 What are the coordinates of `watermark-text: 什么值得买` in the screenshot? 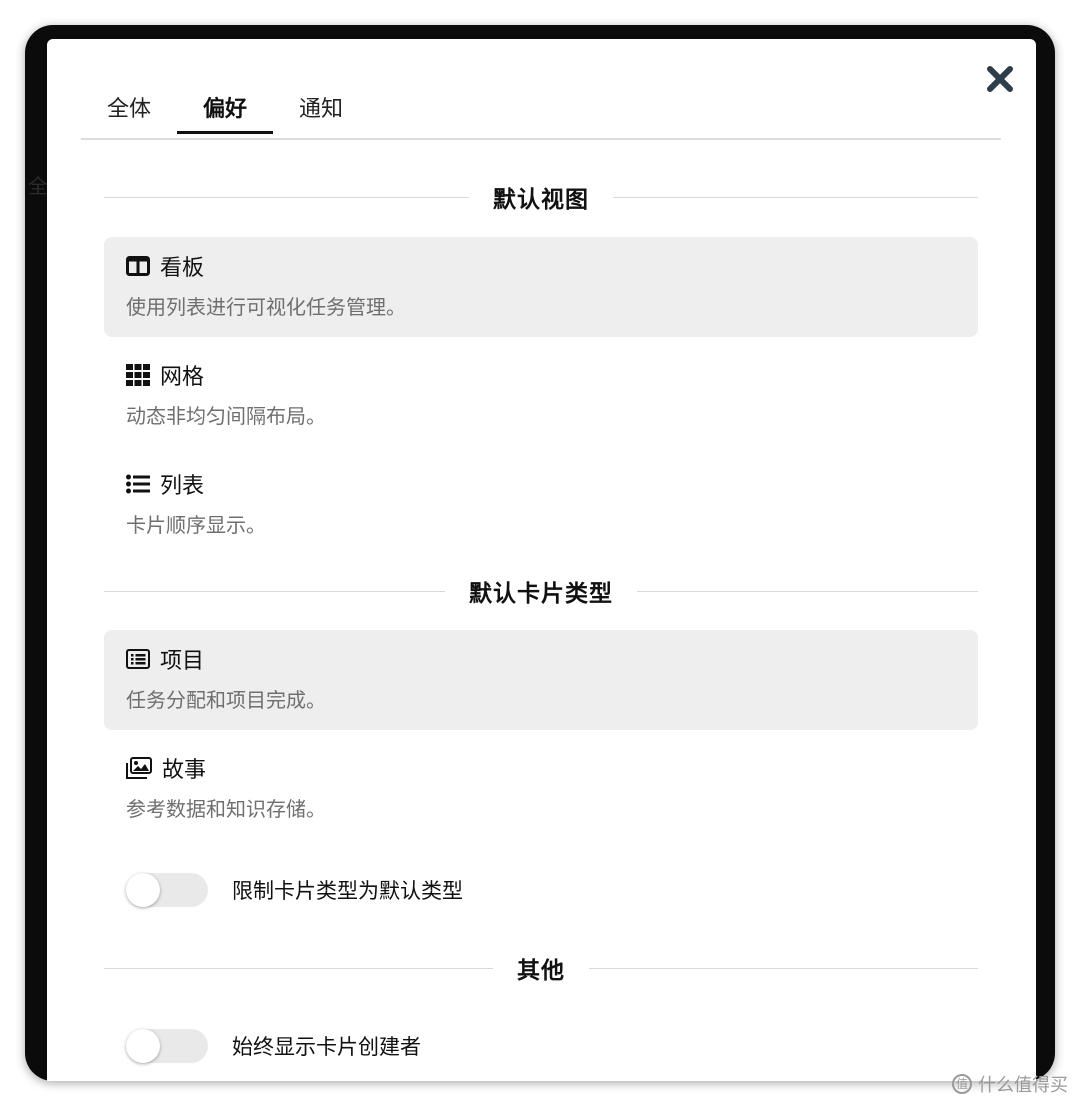 It's located at (1023, 1085).